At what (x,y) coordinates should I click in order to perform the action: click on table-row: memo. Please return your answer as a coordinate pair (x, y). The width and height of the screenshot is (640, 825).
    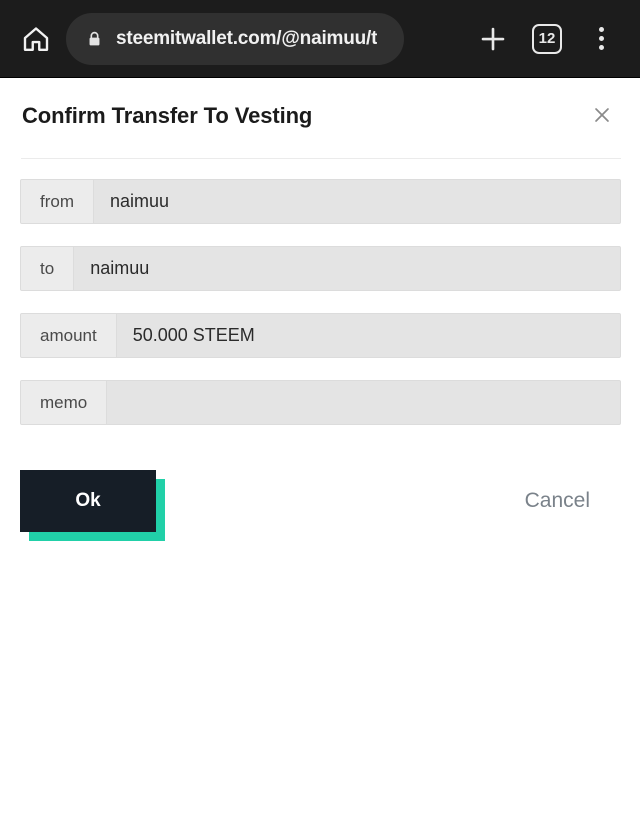
    Looking at the image, I should click on (320, 402).